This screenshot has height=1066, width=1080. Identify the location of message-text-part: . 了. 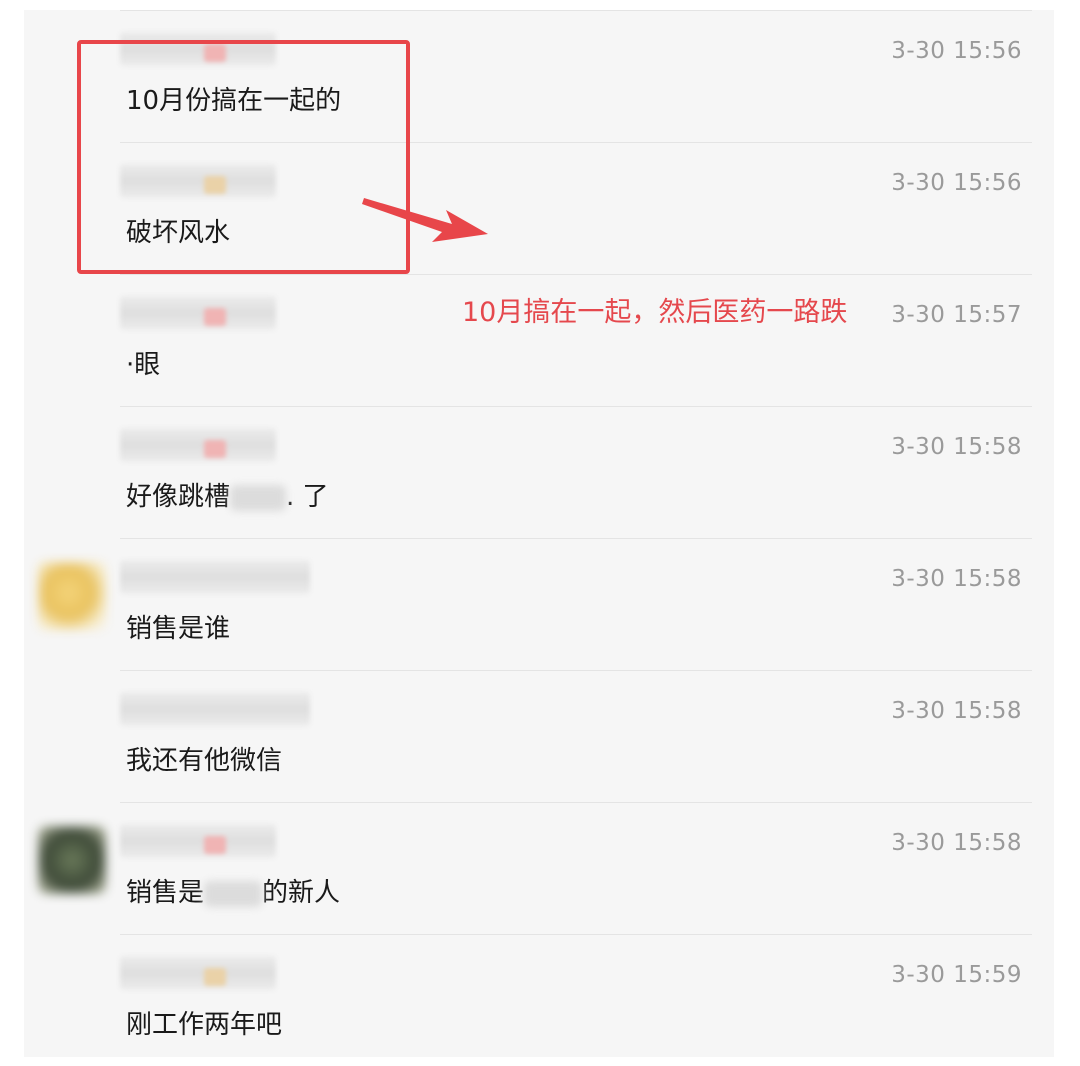
(307, 497).